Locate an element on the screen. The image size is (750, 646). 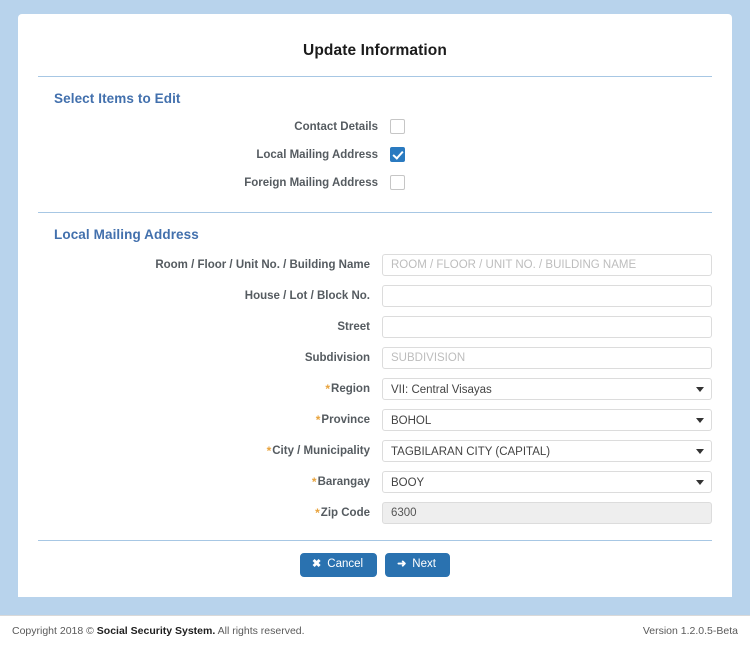
select-barangay: BOOY is located at coordinates (547, 482).